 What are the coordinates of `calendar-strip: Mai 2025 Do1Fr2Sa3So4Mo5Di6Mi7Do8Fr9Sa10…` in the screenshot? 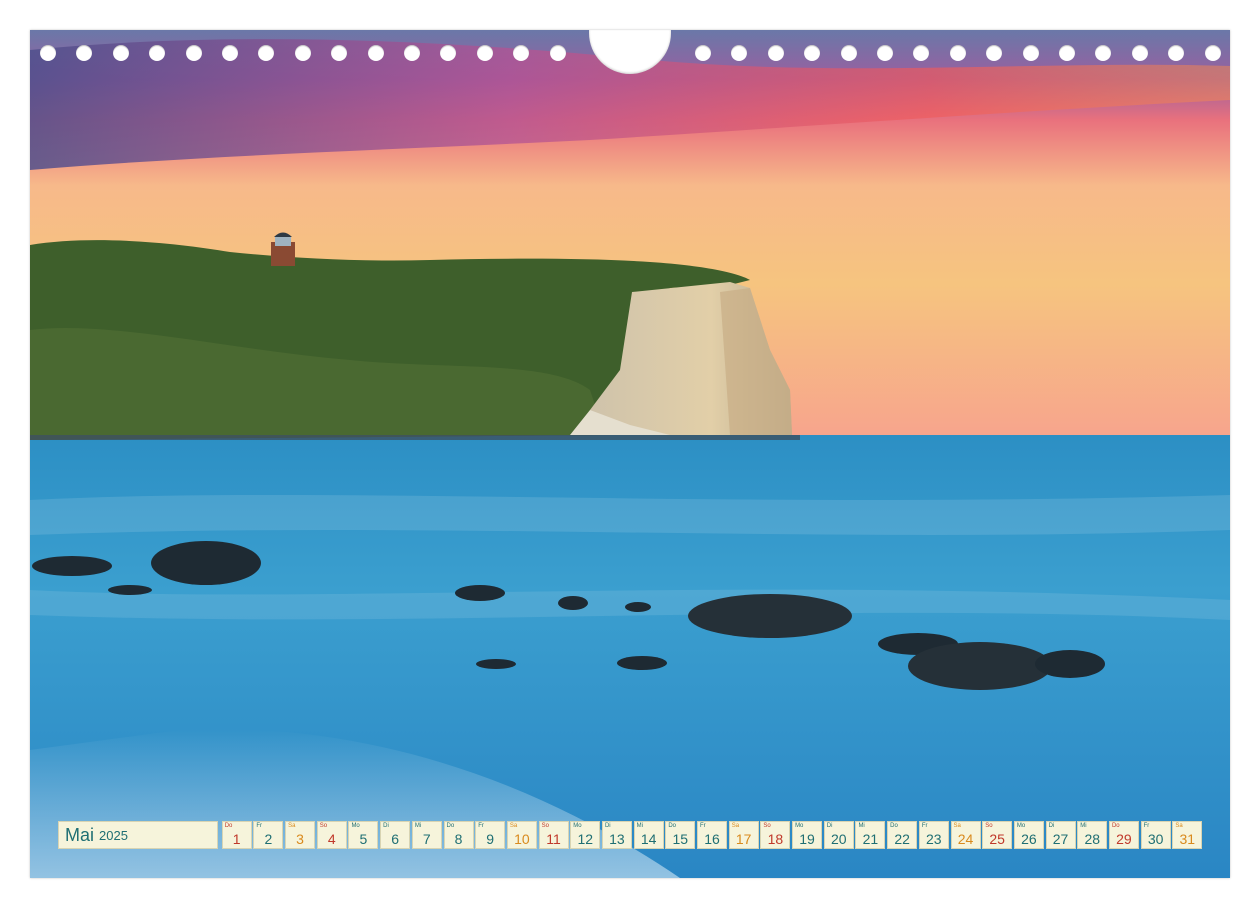 It's located at (630, 835).